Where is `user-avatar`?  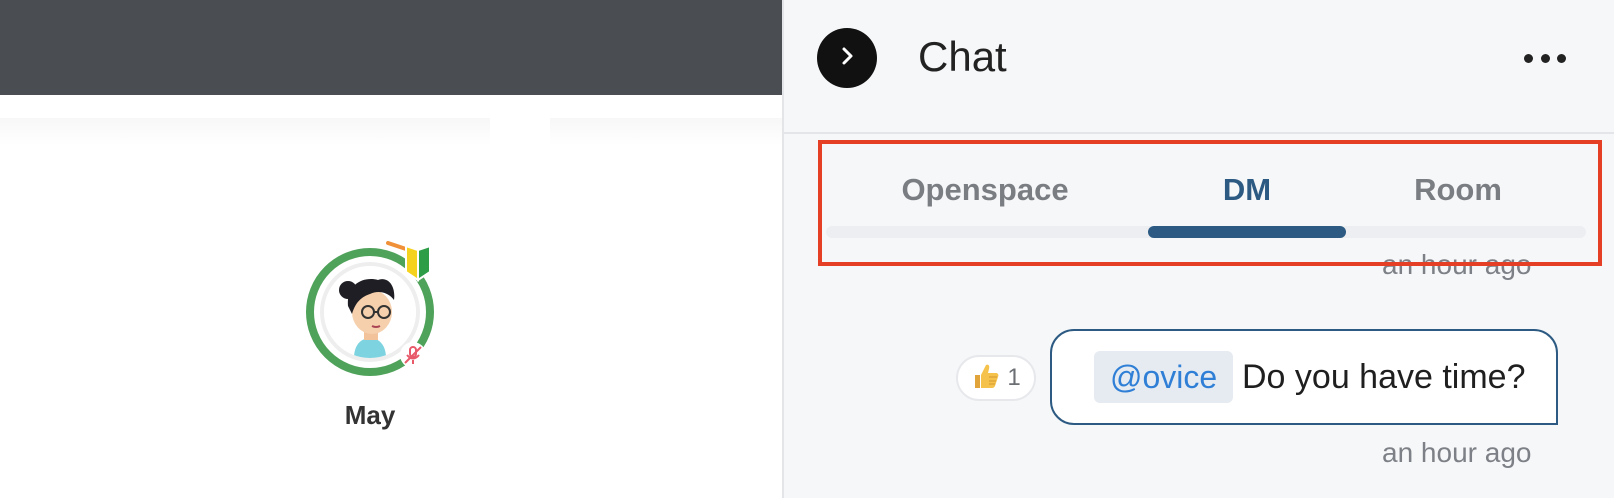 user-avatar is located at coordinates (370, 308).